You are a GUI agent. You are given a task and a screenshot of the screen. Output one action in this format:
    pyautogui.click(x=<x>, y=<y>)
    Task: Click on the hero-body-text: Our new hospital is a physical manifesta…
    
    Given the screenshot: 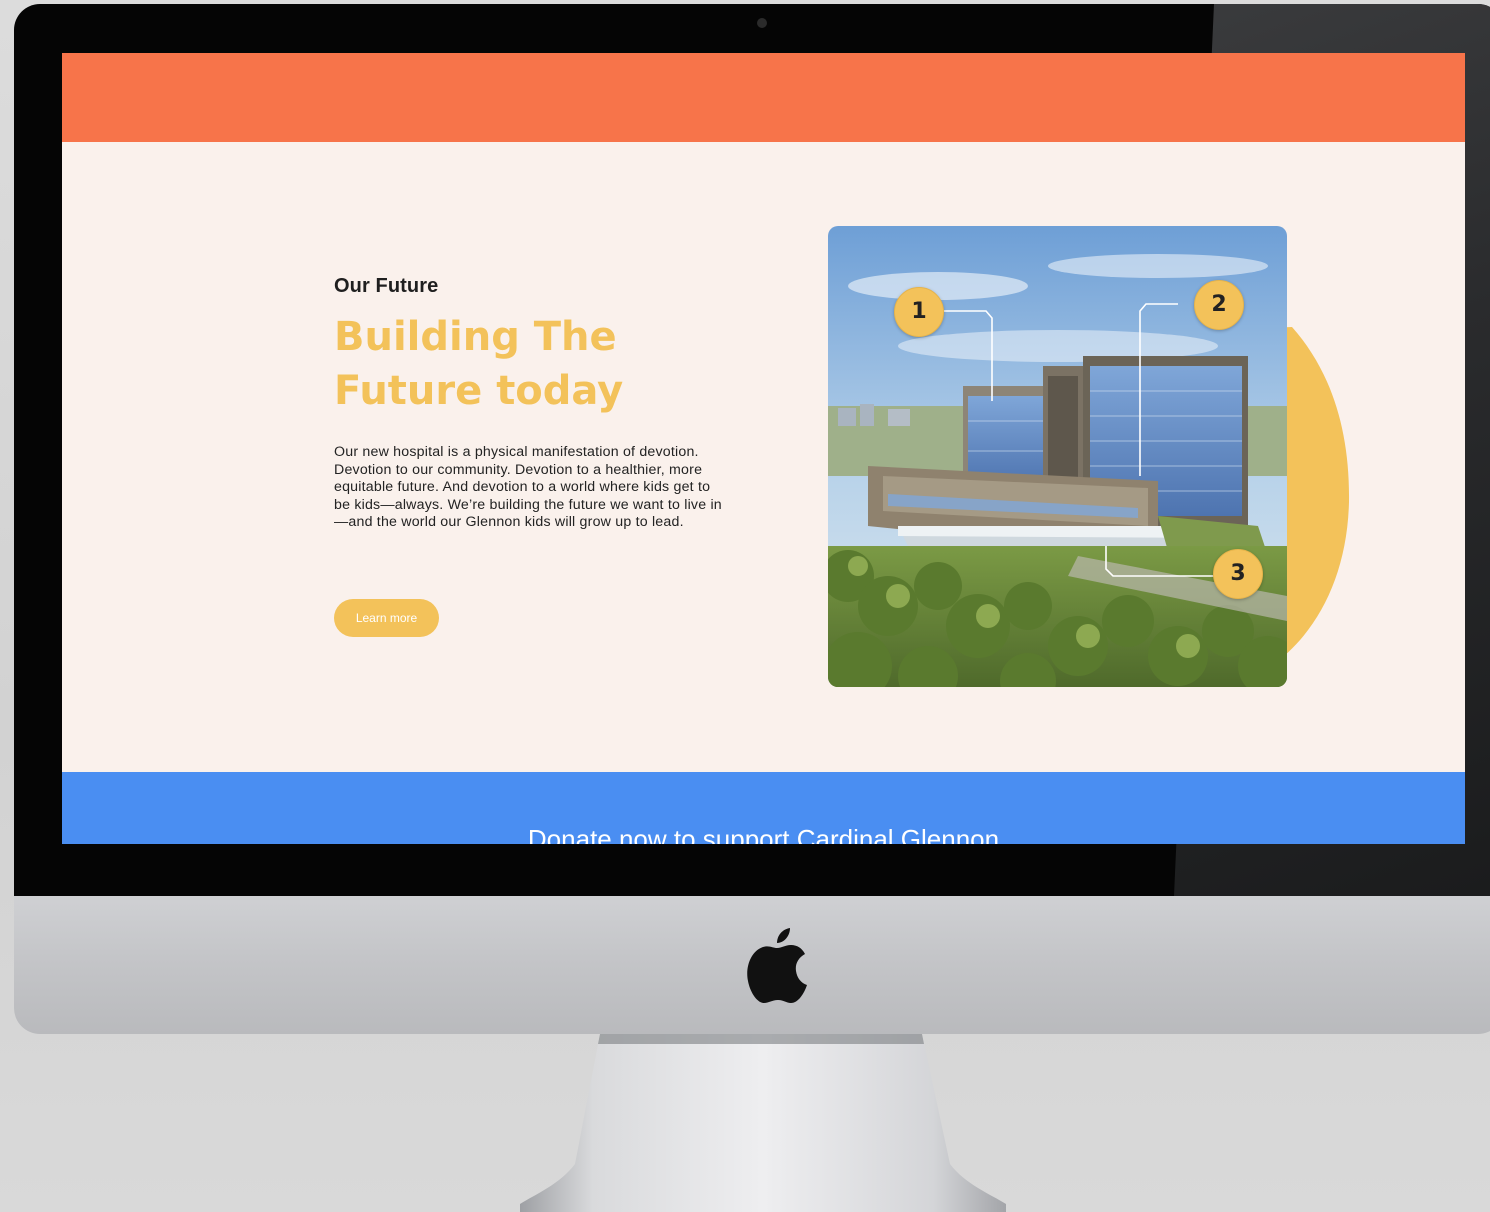 What is the action you would take?
    pyautogui.click(x=528, y=487)
    